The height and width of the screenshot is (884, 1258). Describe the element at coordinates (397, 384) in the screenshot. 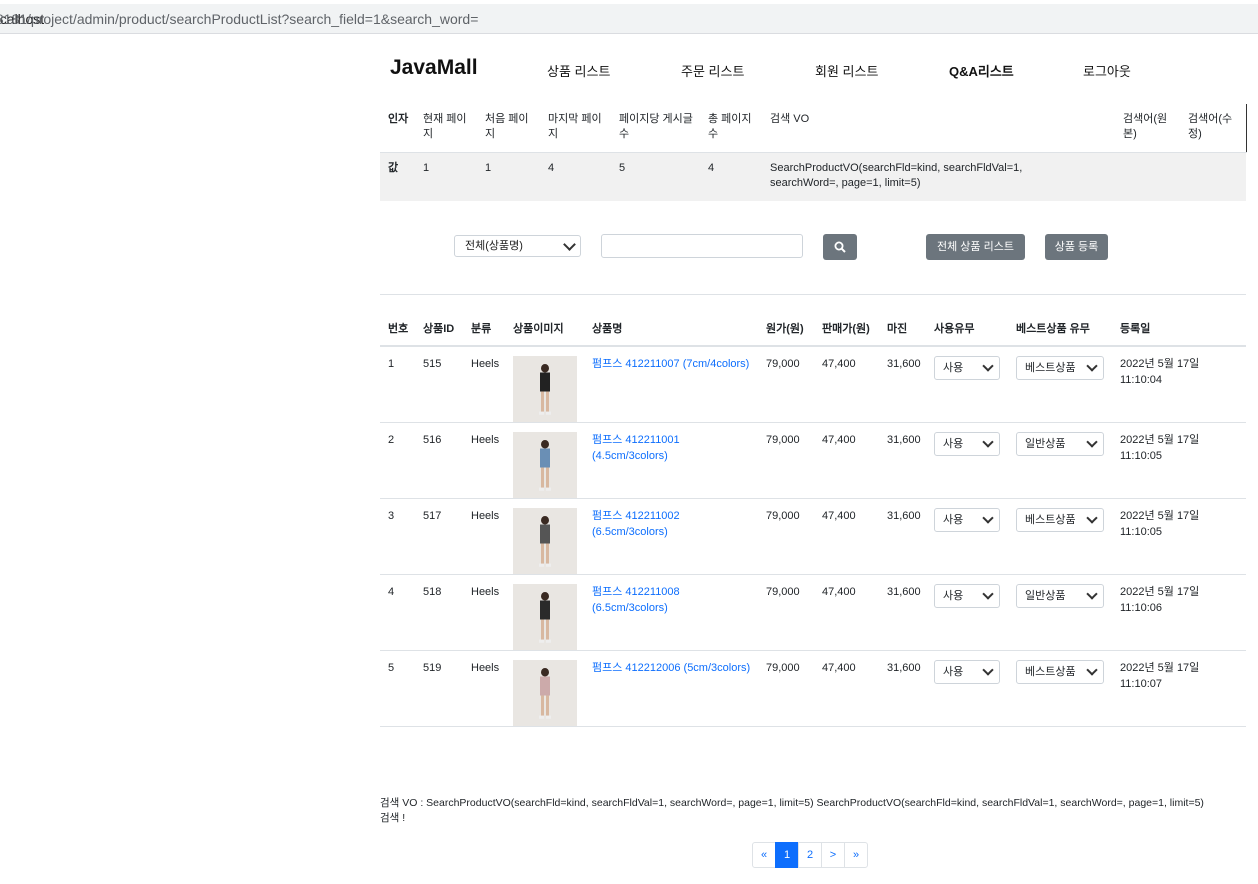

I see `cell-no: 1` at that location.